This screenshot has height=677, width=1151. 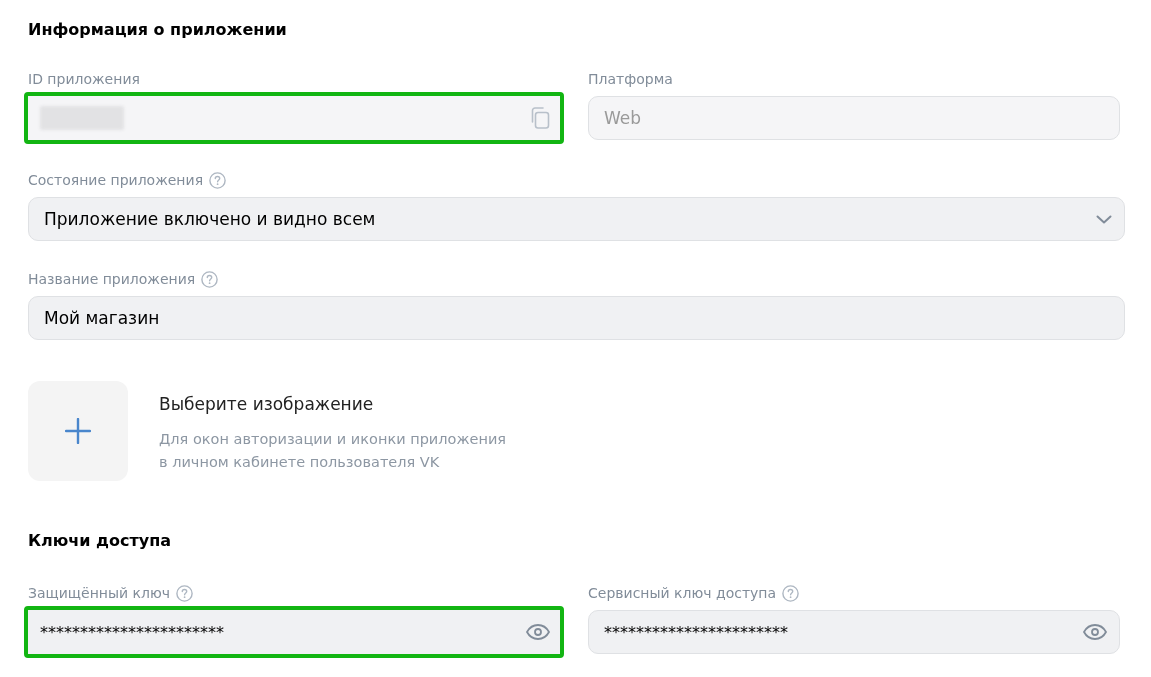 What do you see at coordinates (112, 279) in the screenshot?
I see `field-label: Название приложения` at bounding box center [112, 279].